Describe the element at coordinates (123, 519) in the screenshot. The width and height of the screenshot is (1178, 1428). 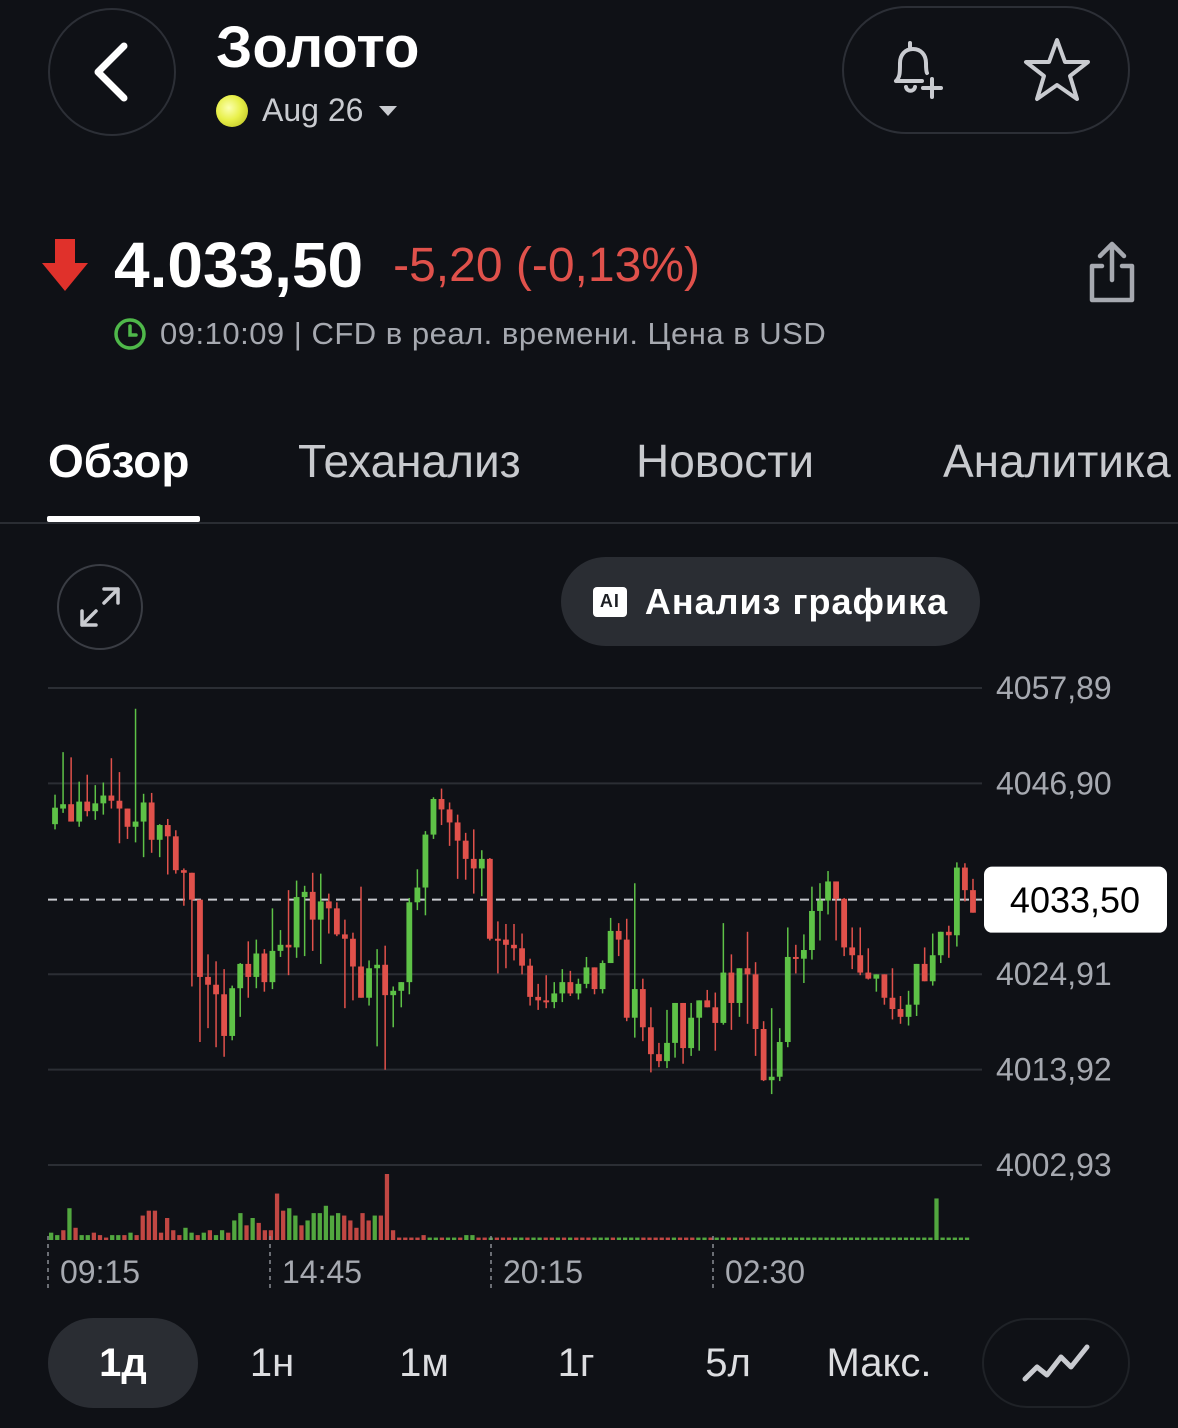
I see `active-tab-indicator` at that location.